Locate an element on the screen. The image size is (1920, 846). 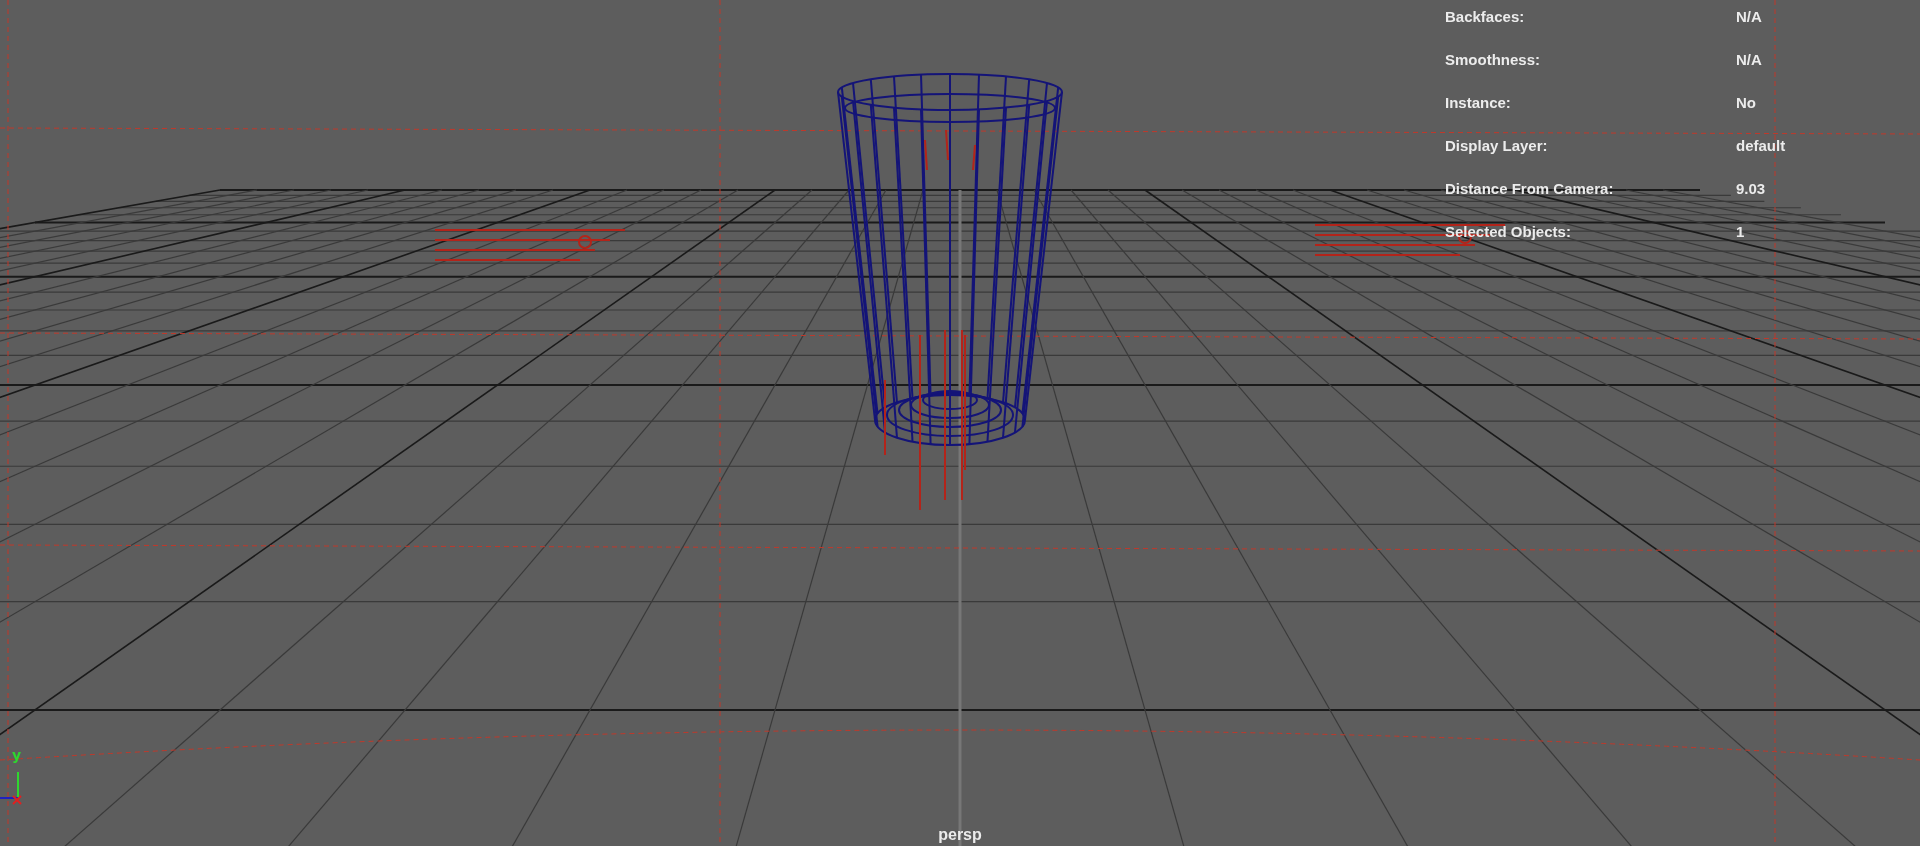
camera-label: persp is located at coordinates (960, 835).